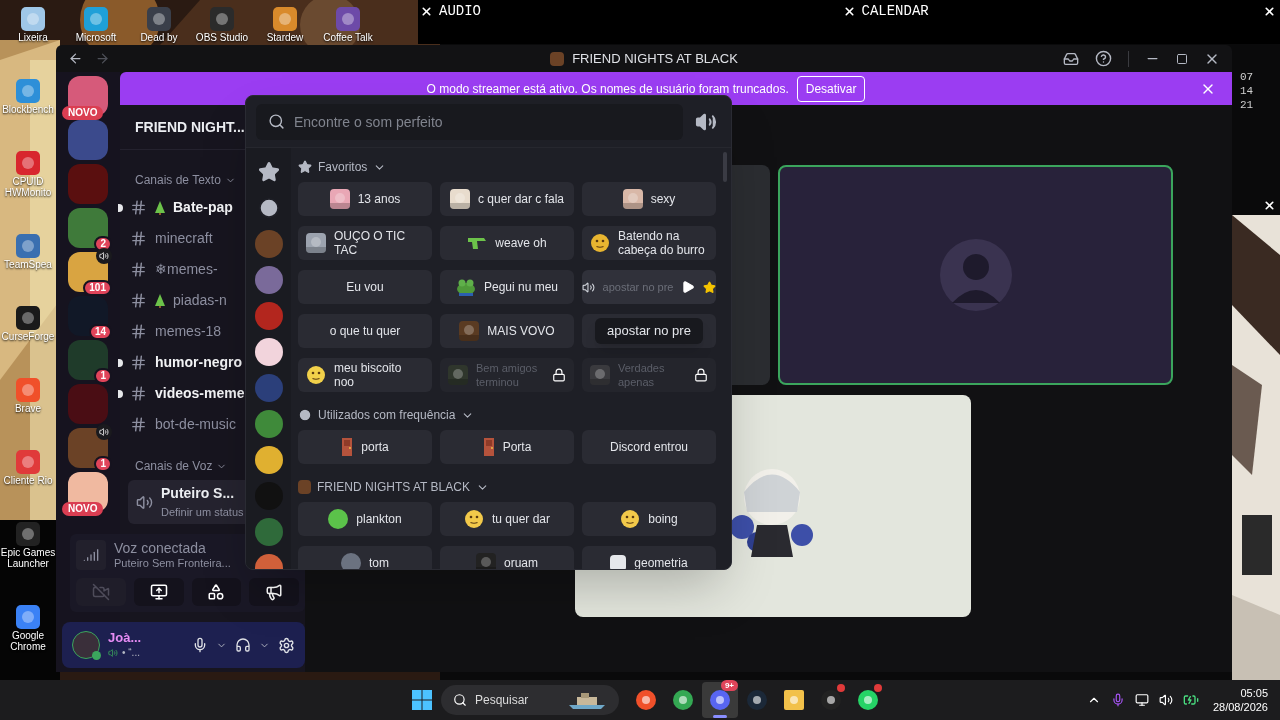 The image size is (1280, 720). What do you see at coordinates (387, 415) in the screenshot?
I see `section-title: Utilizados com frequência` at bounding box center [387, 415].